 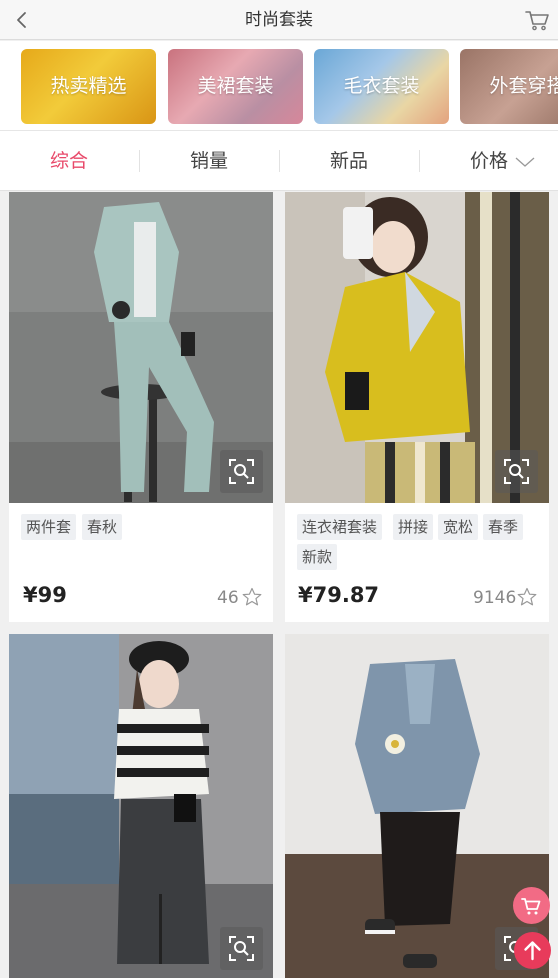 I want to click on category-skirt-sets: 美裙套装, so click(x=235, y=86).